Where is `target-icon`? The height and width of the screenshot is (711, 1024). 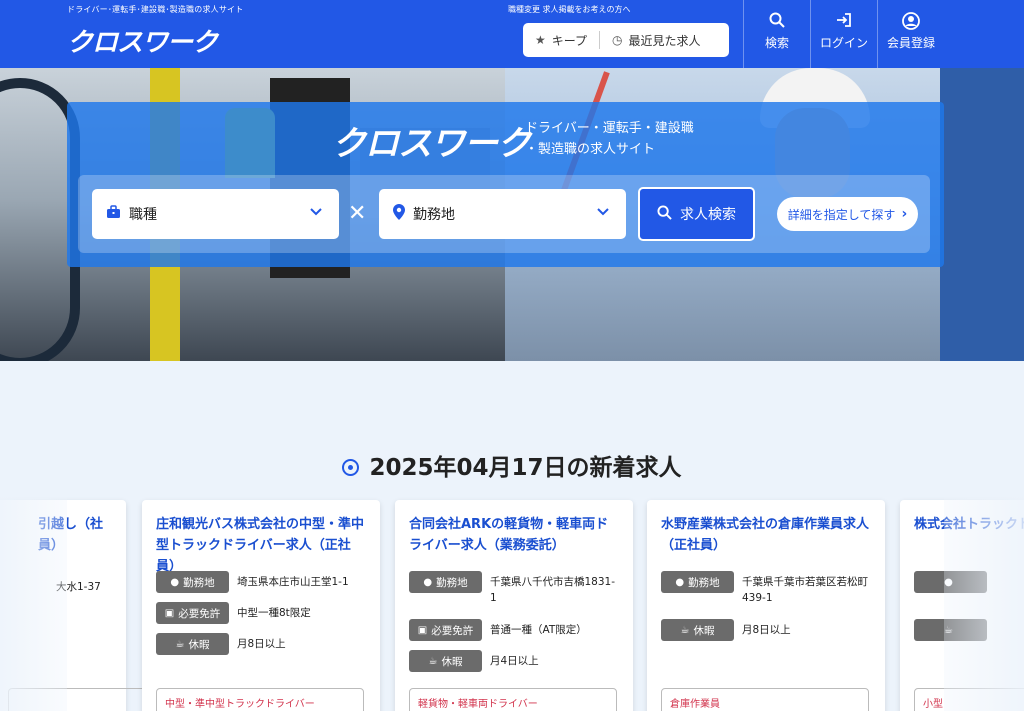
target-icon is located at coordinates (351, 467).